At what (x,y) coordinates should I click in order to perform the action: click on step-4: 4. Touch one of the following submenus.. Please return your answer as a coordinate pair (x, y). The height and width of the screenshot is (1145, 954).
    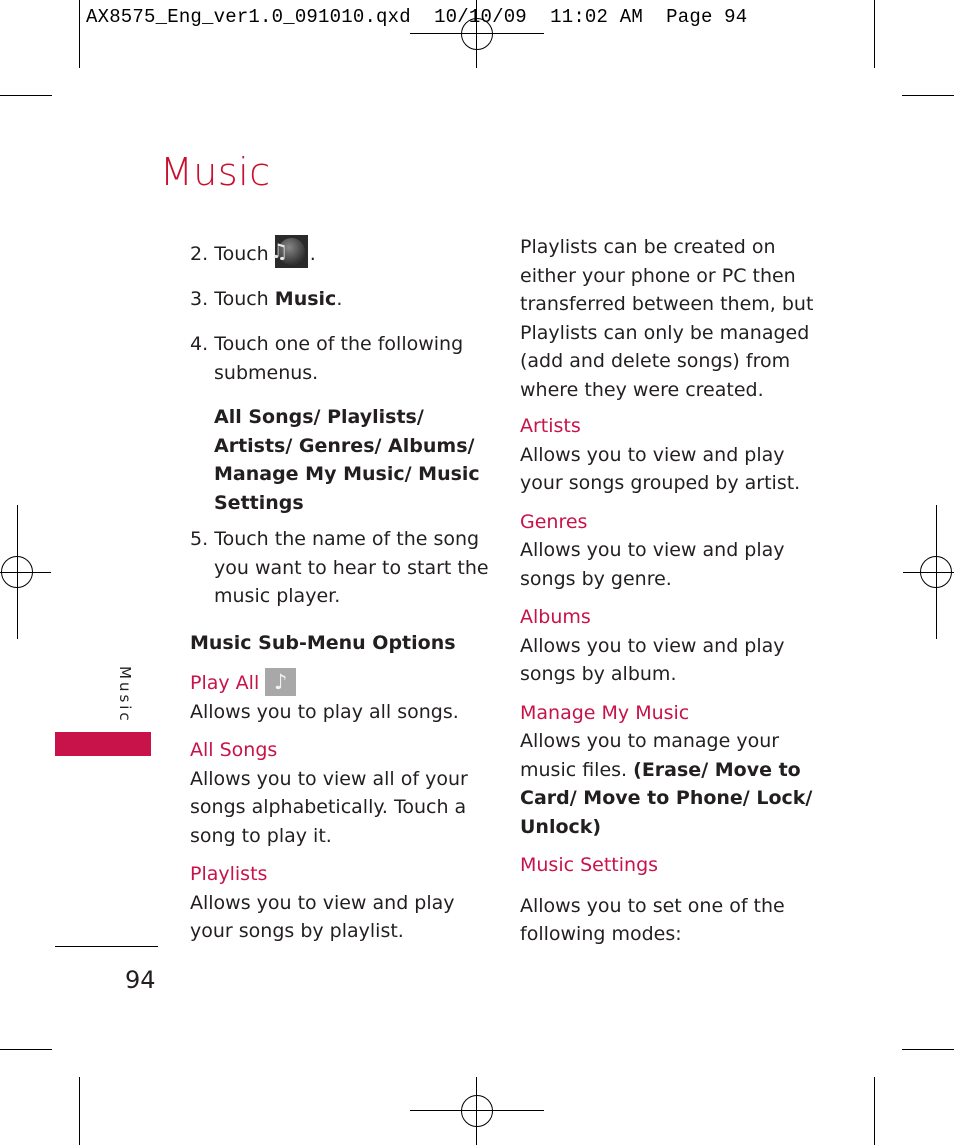
    Looking at the image, I should click on (327, 358).